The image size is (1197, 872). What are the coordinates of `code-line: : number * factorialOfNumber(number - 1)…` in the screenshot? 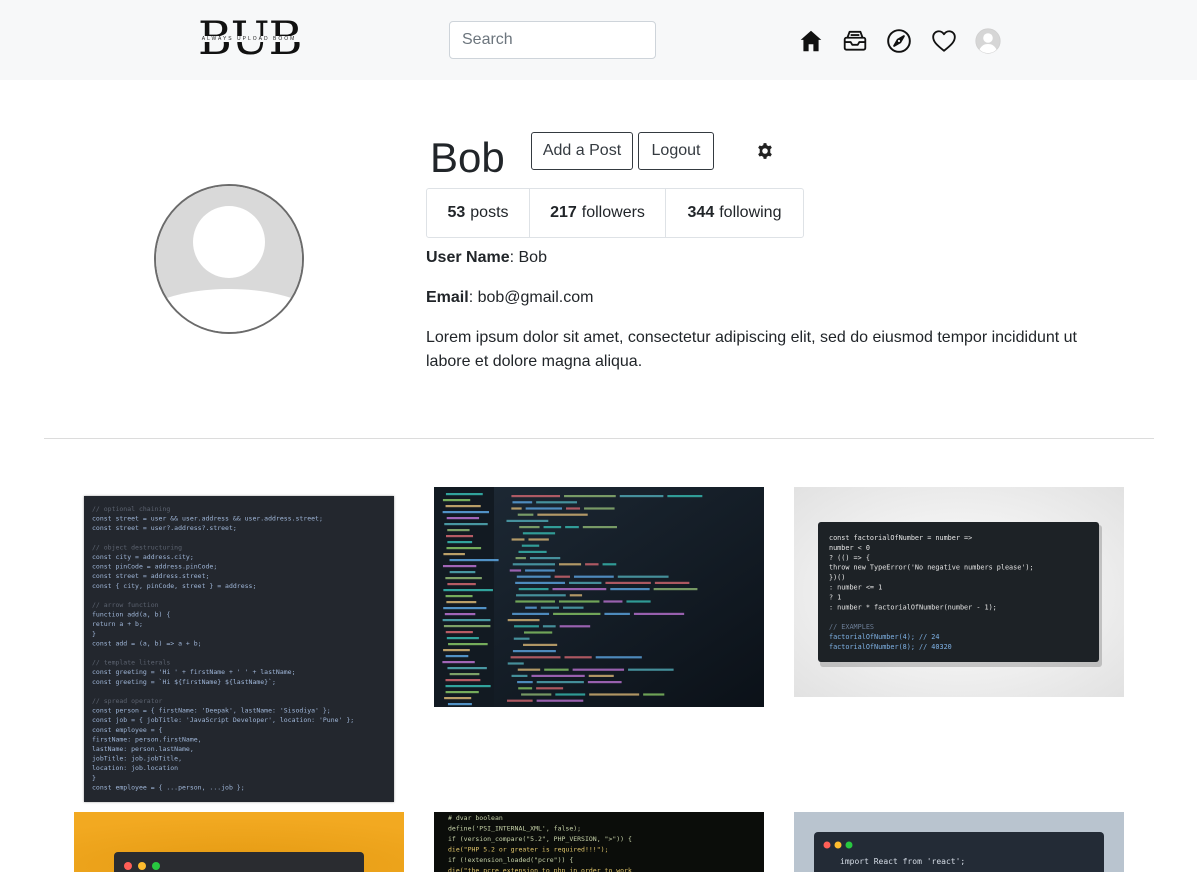 It's located at (913, 607).